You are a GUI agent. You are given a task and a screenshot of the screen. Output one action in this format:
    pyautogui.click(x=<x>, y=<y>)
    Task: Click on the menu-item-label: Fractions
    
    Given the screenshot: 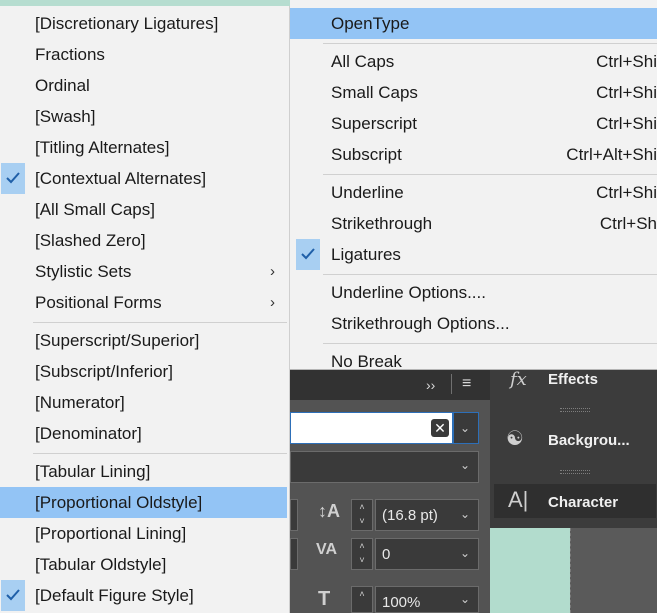 What is the action you would take?
    pyautogui.click(x=70, y=54)
    